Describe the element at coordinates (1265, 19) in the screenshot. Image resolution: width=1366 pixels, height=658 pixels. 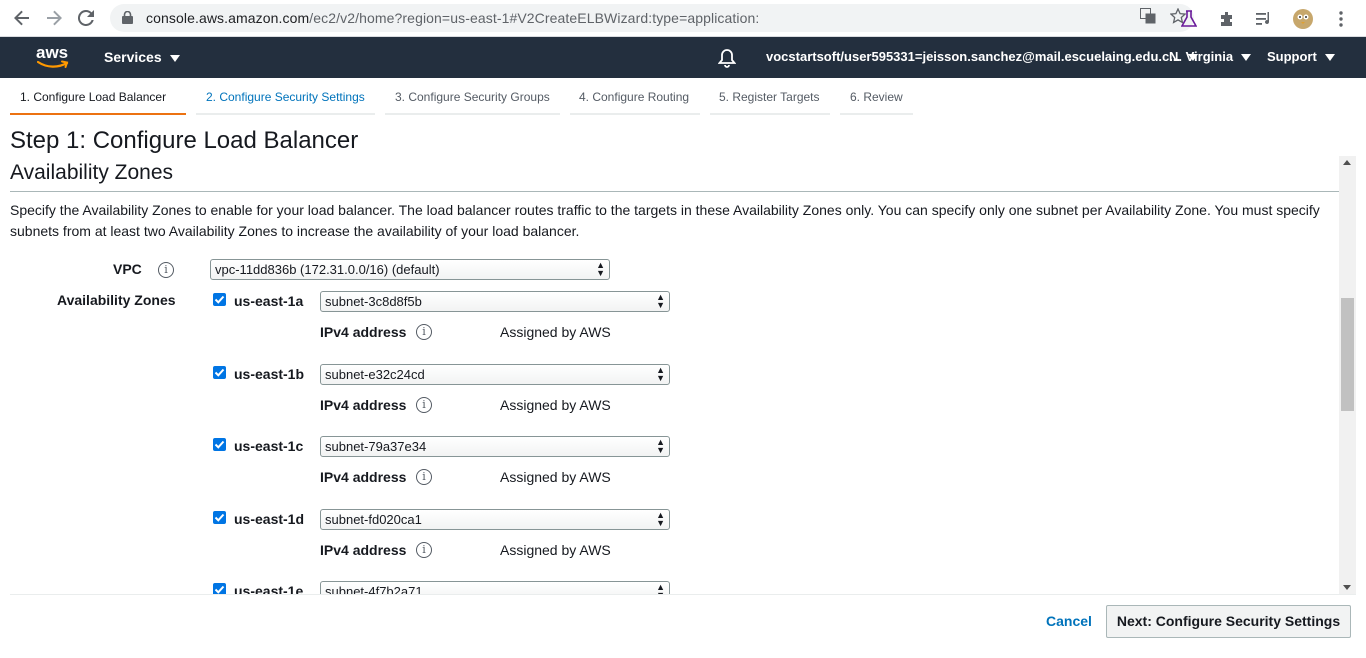
I see `media-queue-icon` at that location.